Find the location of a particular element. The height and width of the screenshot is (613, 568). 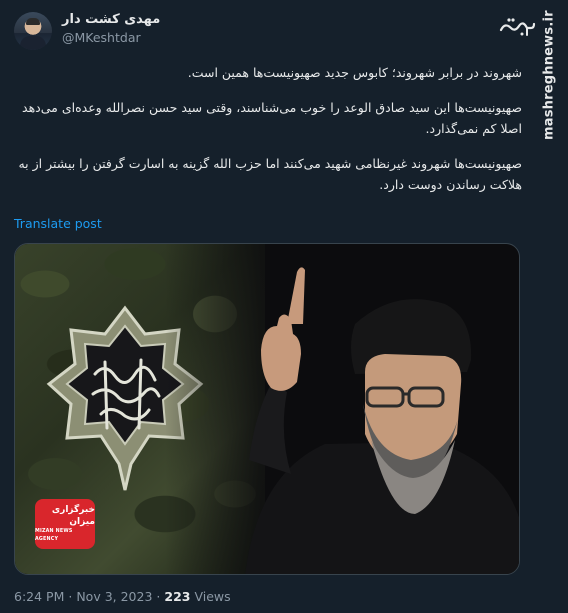

news-logo-persian: خبرگزاری میزان is located at coordinates (73, 516).